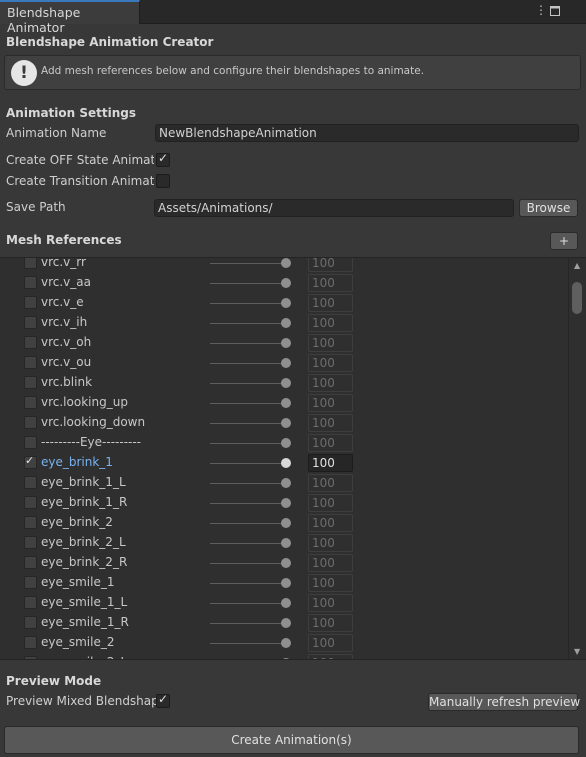 The image size is (586, 757). I want to click on save-path-input: Assets/Animations/, so click(334, 208).